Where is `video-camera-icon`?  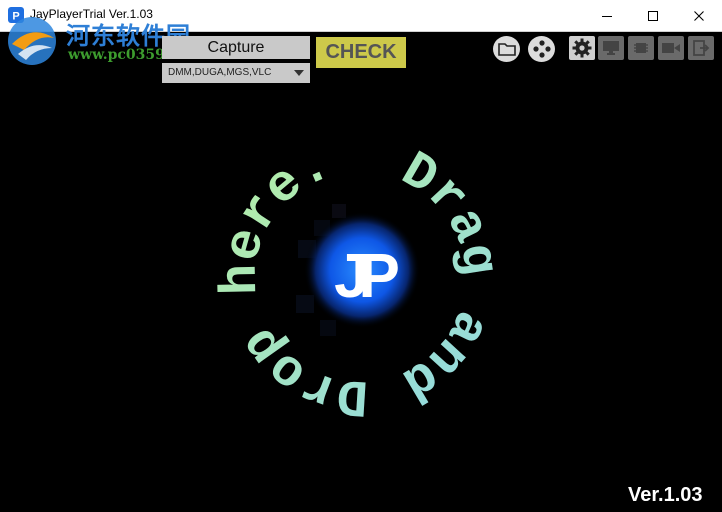 video-camera-icon is located at coordinates (671, 48).